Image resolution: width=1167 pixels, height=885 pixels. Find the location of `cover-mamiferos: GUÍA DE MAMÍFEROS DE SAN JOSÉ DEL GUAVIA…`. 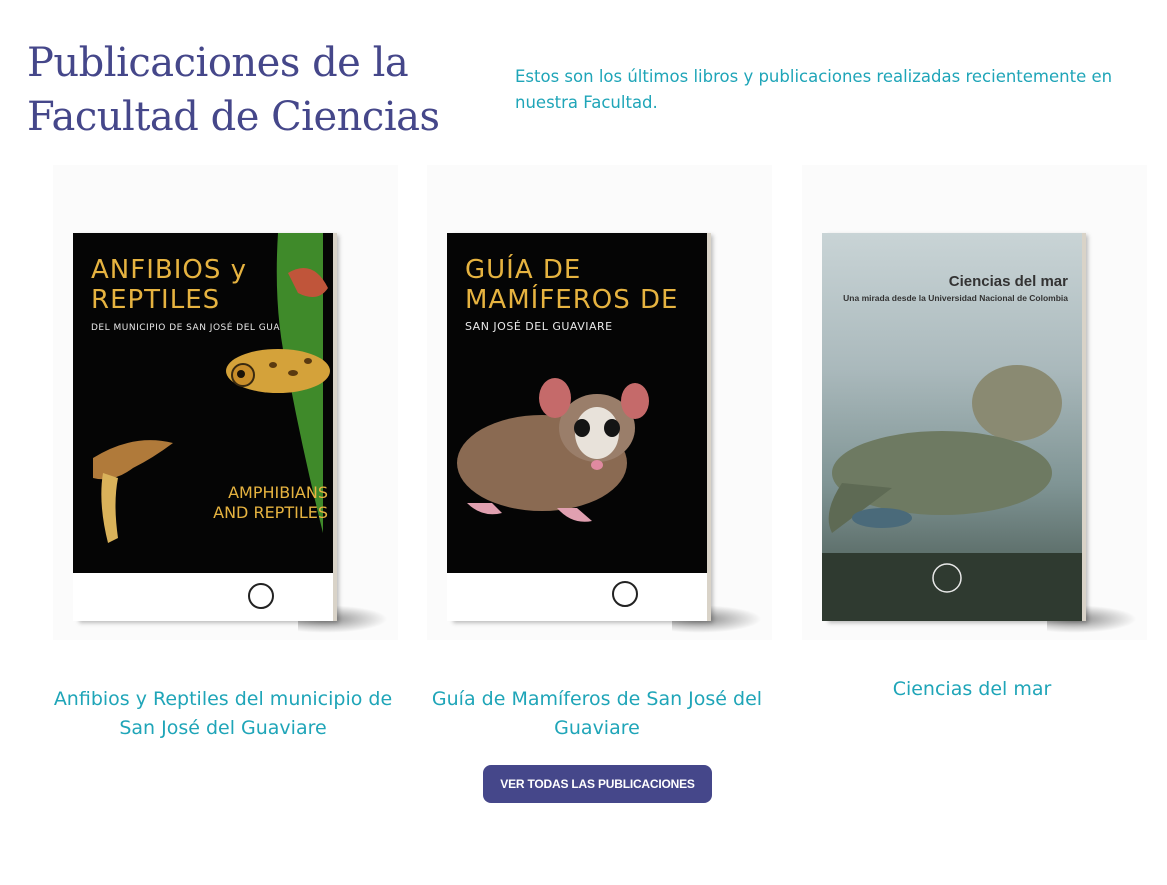

cover-mamiferos: GUÍA DE MAMÍFEROS DE SAN JOSÉ DEL GUAVIA… is located at coordinates (577, 427).